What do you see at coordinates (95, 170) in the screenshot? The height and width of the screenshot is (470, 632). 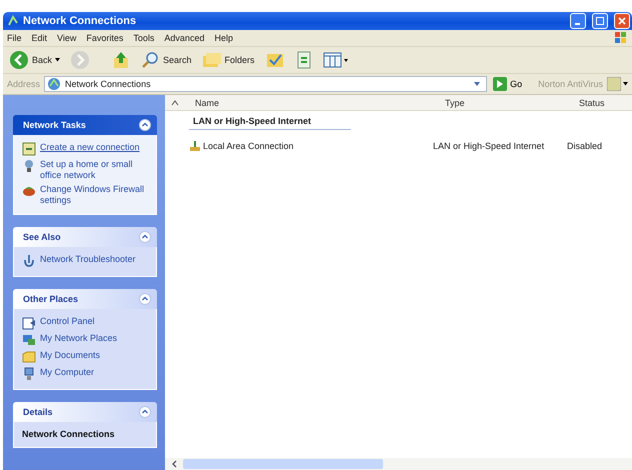 I see `task-link: Set up a home or small office network` at bounding box center [95, 170].